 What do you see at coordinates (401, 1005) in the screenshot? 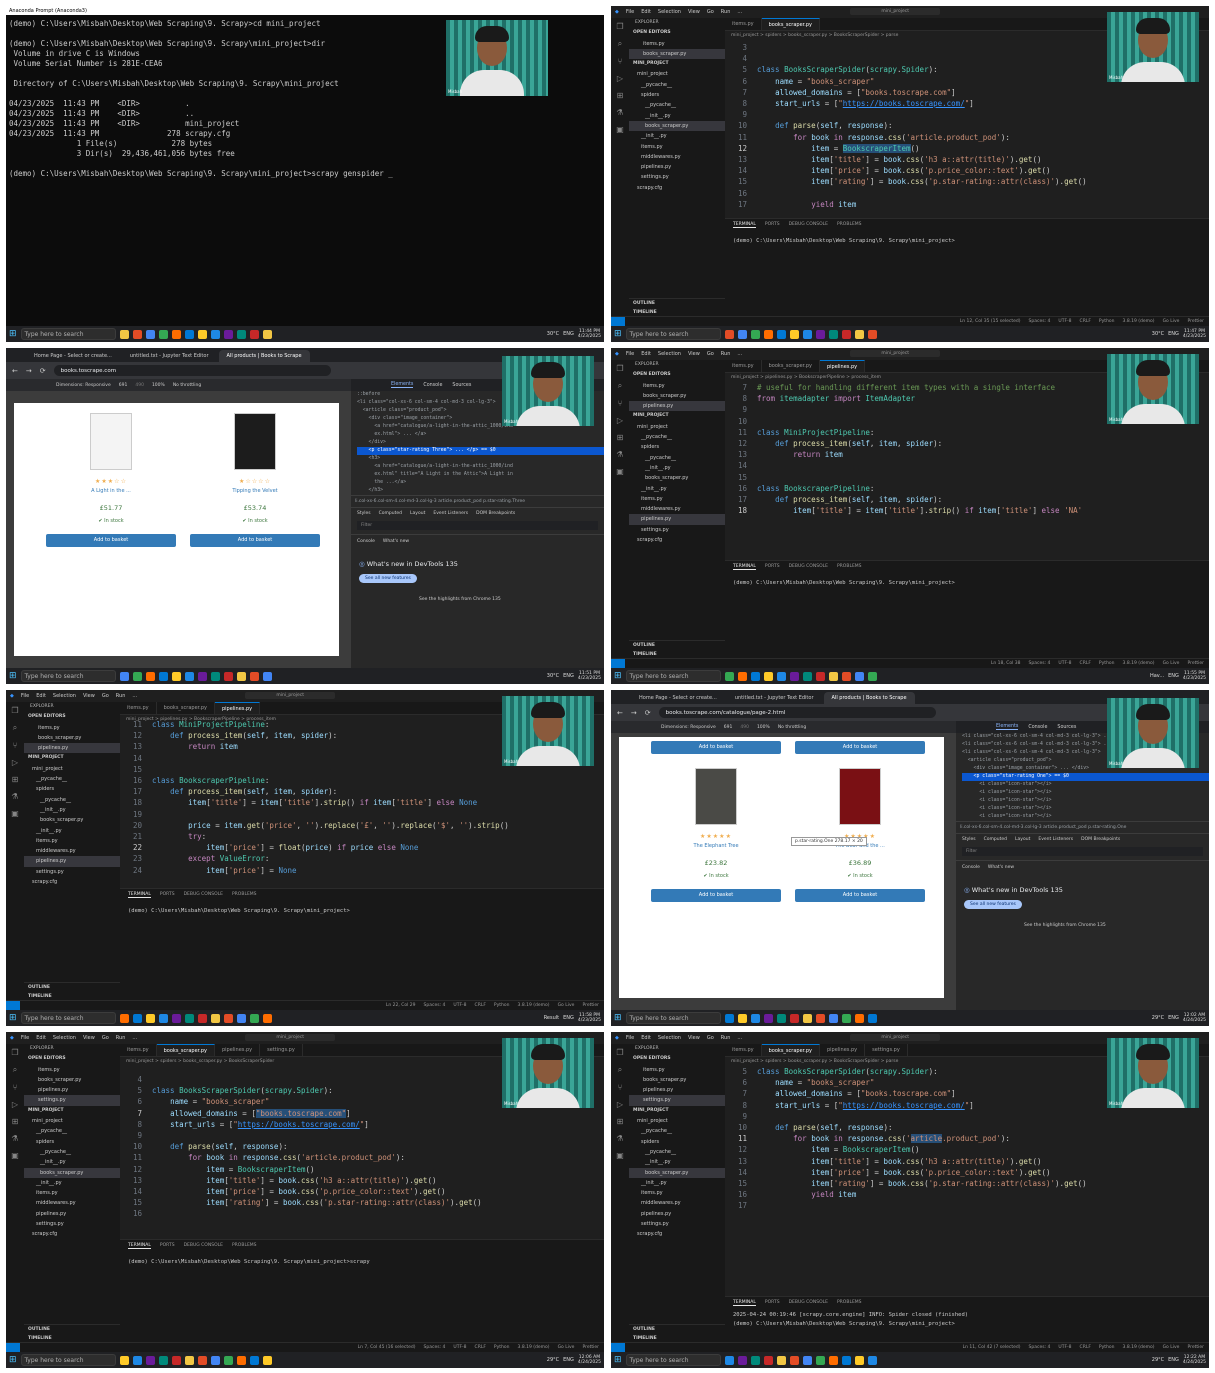
I see `cursor-position: Ln 22, Col 29` at bounding box center [401, 1005].